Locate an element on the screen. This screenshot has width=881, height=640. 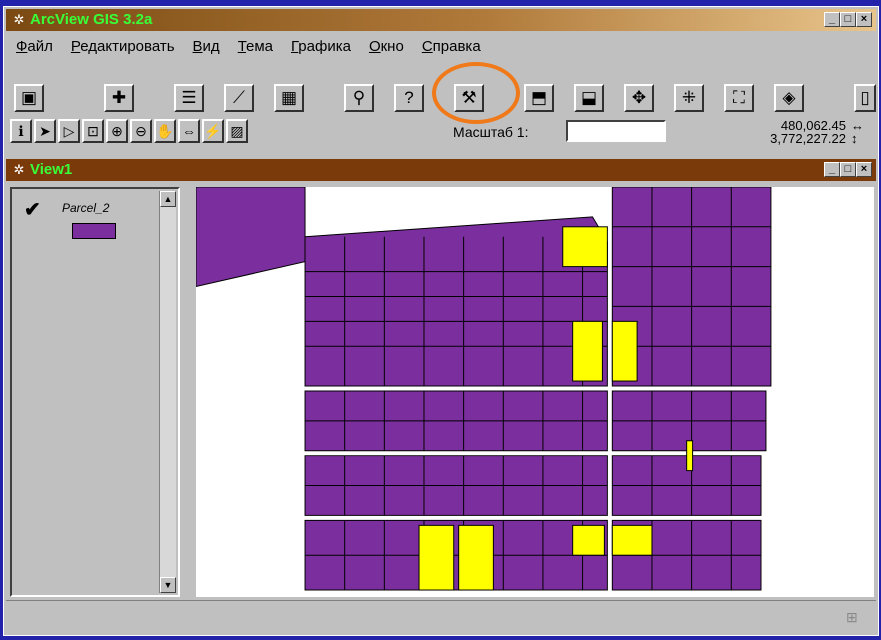
table-icon: ▦ is located at coordinates (289, 97).